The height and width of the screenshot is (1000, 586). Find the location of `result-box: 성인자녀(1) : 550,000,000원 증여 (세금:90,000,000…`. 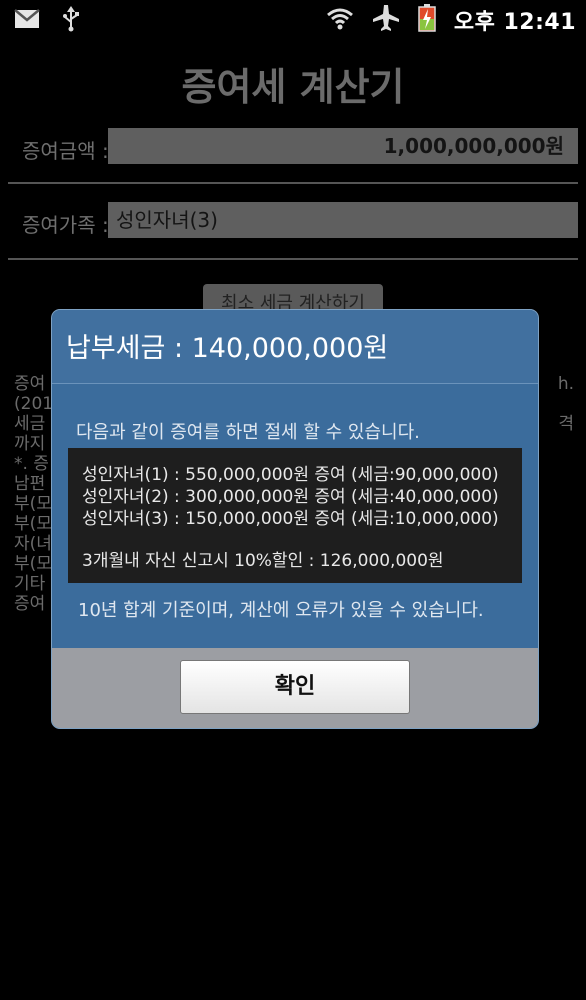

result-box: 성인자녀(1) : 550,000,000원 증여 (세금:90,000,000… is located at coordinates (295, 515).